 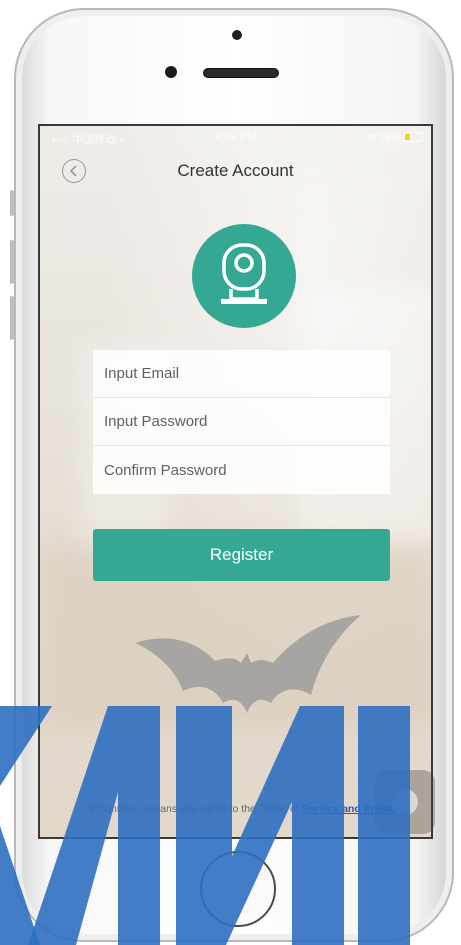 I want to click on assistive-touch-button, so click(x=405, y=802).